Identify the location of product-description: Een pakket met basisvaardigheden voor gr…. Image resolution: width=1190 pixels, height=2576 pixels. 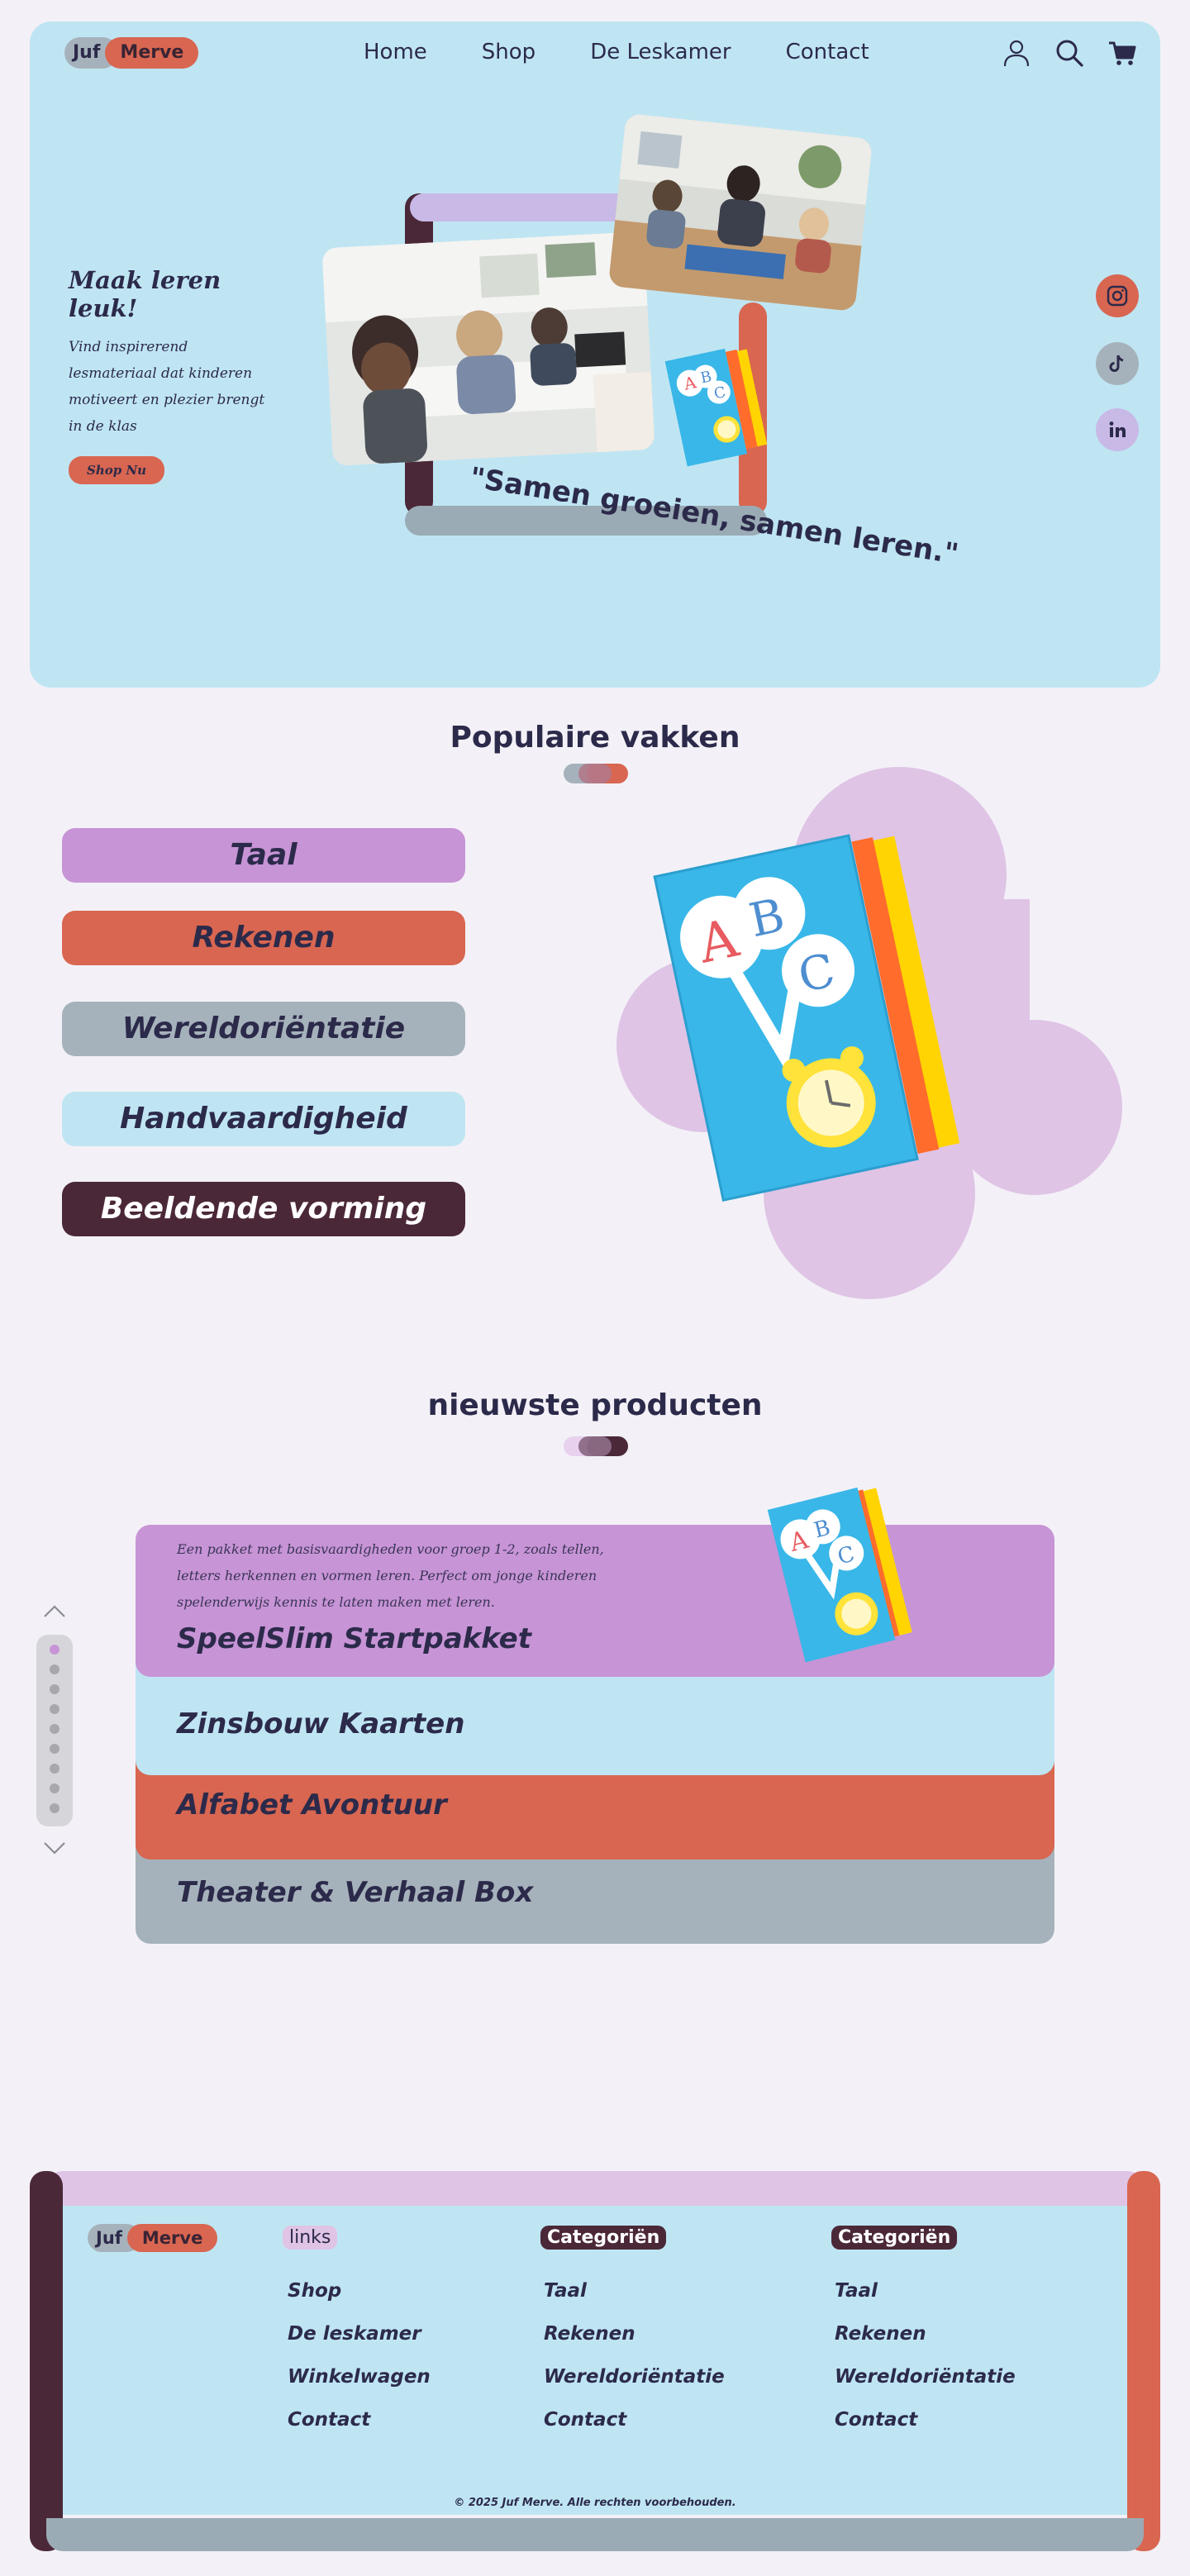
(390, 1576).